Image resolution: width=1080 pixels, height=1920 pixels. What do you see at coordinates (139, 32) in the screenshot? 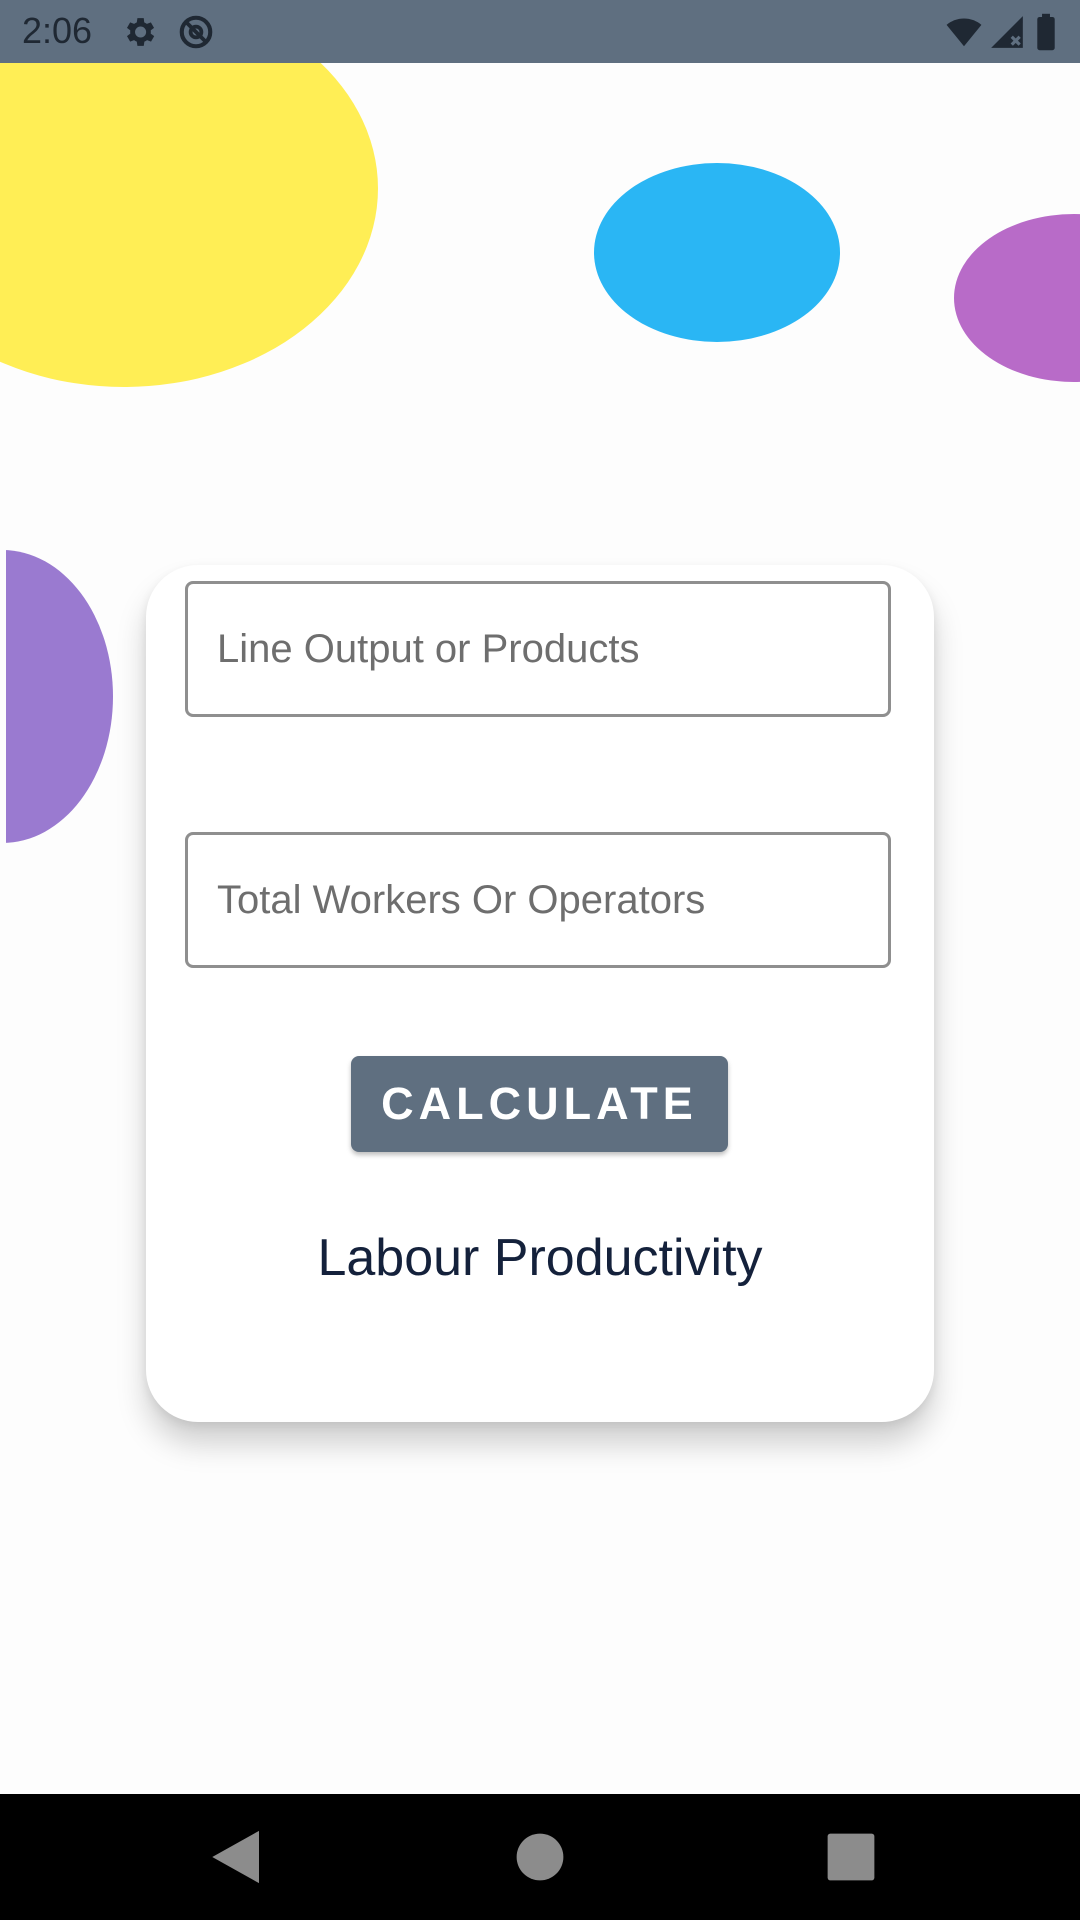
I see `gear-icon` at bounding box center [139, 32].